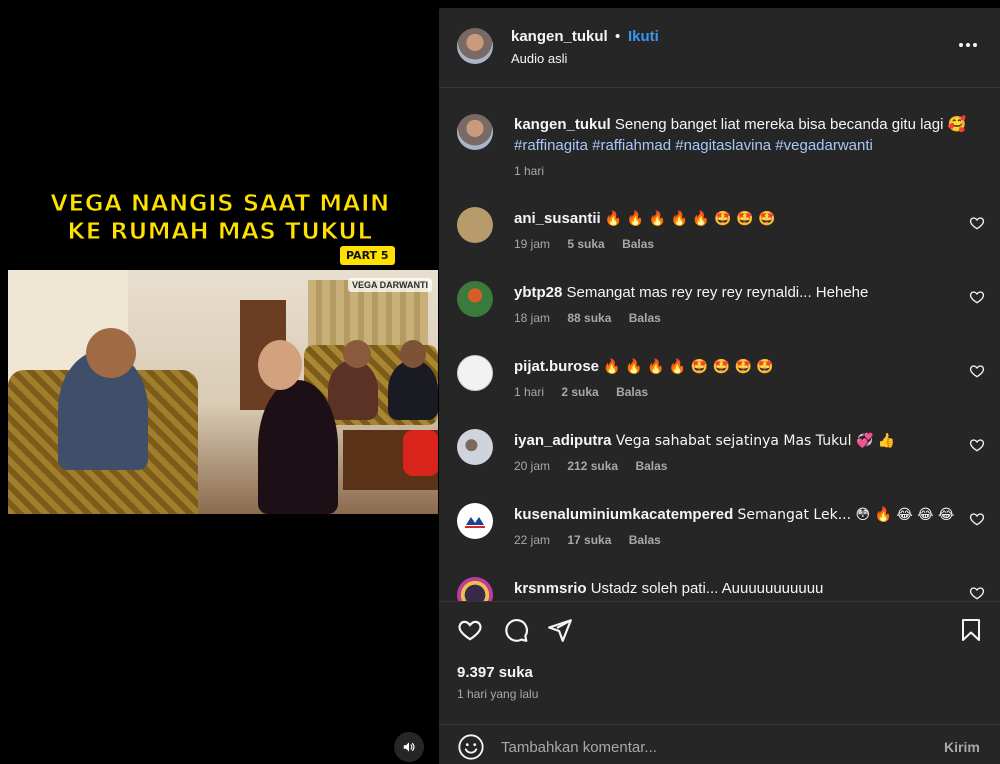 The height and width of the screenshot is (764, 1000). Describe the element at coordinates (690, 219) in the screenshot. I see `comment-body: 🔥 🔥 🔥 🔥 🔥 🤩 🤩 🤩` at that location.